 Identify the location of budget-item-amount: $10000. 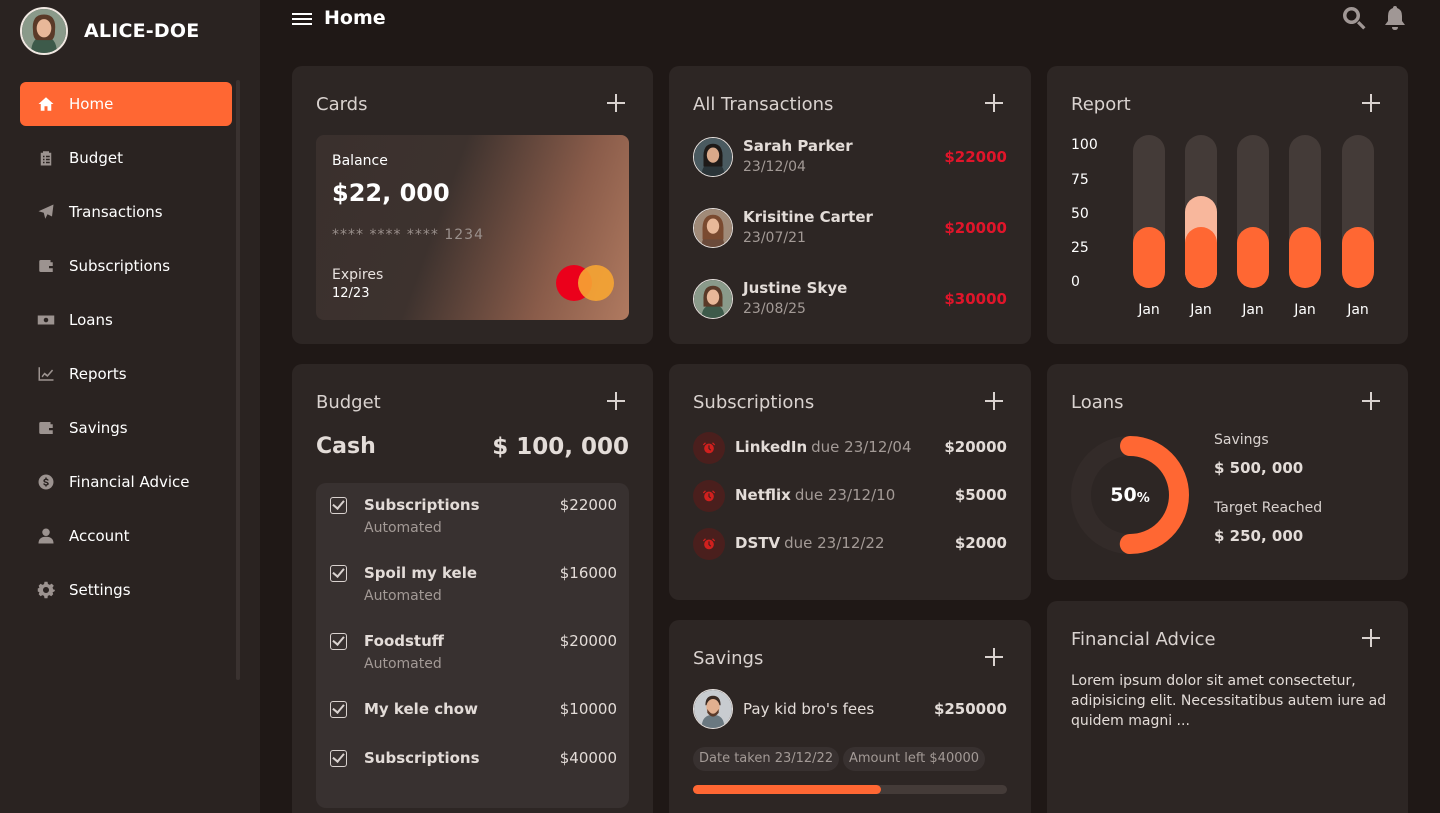
(588, 709).